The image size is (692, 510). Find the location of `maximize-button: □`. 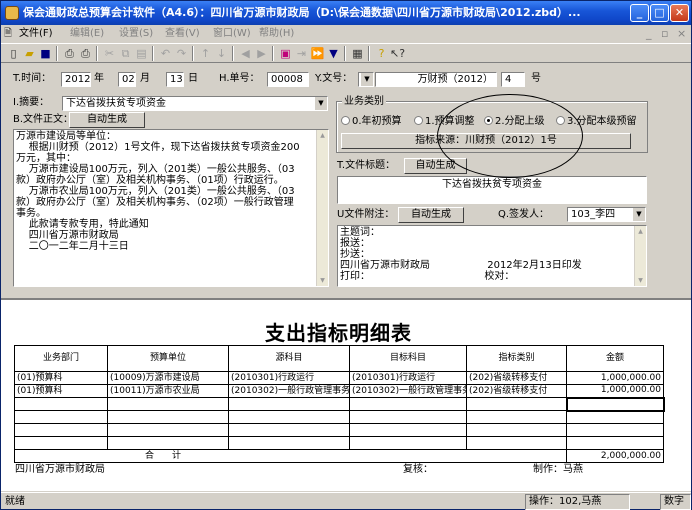

maximize-button: □ is located at coordinates (659, 13).